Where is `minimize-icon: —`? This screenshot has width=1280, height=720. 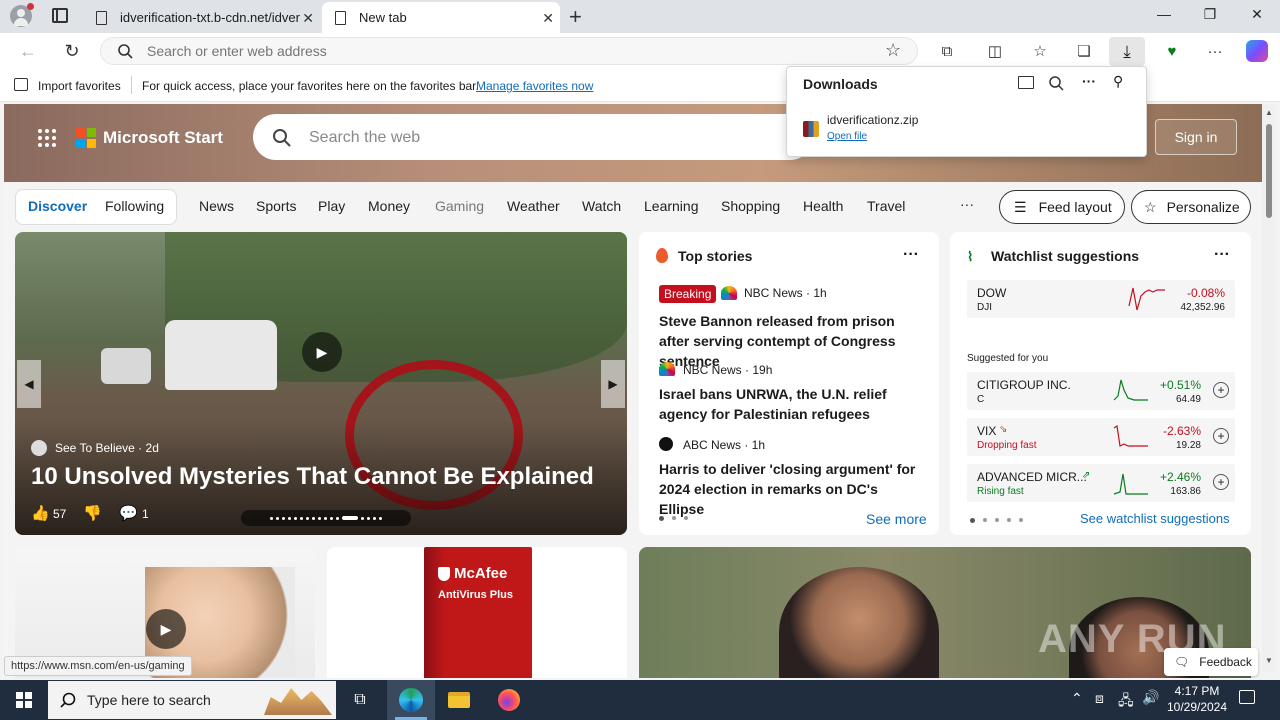 minimize-icon: — is located at coordinates (1164, 14).